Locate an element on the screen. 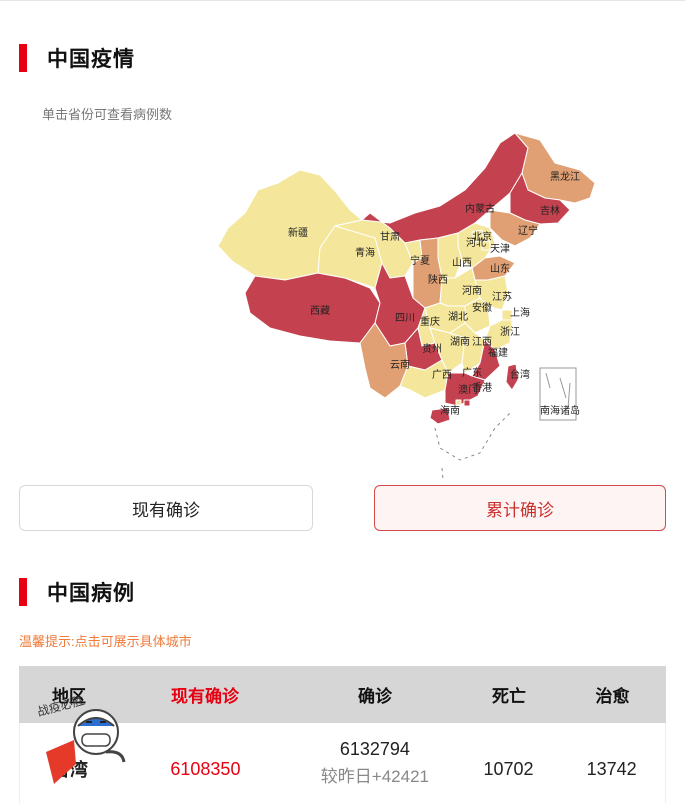 The height and width of the screenshot is (803, 685). province-label-jiangxi: 江西 is located at coordinates (482, 342).